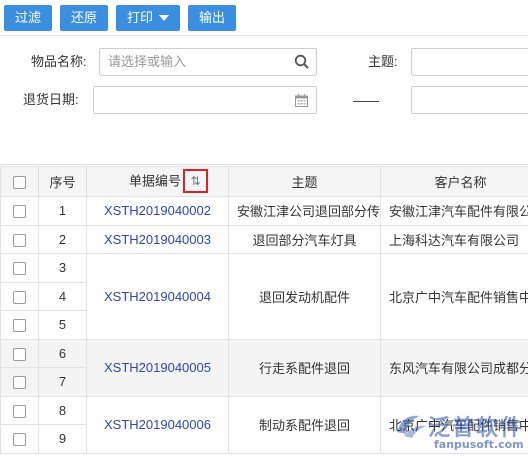 This screenshot has height=457, width=528. What do you see at coordinates (164, 17) in the screenshot?
I see `caret-down-icon` at bounding box center [164, 17].